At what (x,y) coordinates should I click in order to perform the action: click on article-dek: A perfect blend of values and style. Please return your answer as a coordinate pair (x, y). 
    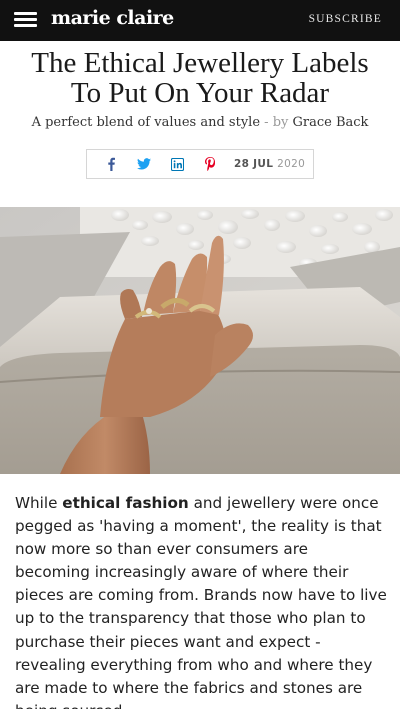
    Looking at the image, I should click on (146, 122).